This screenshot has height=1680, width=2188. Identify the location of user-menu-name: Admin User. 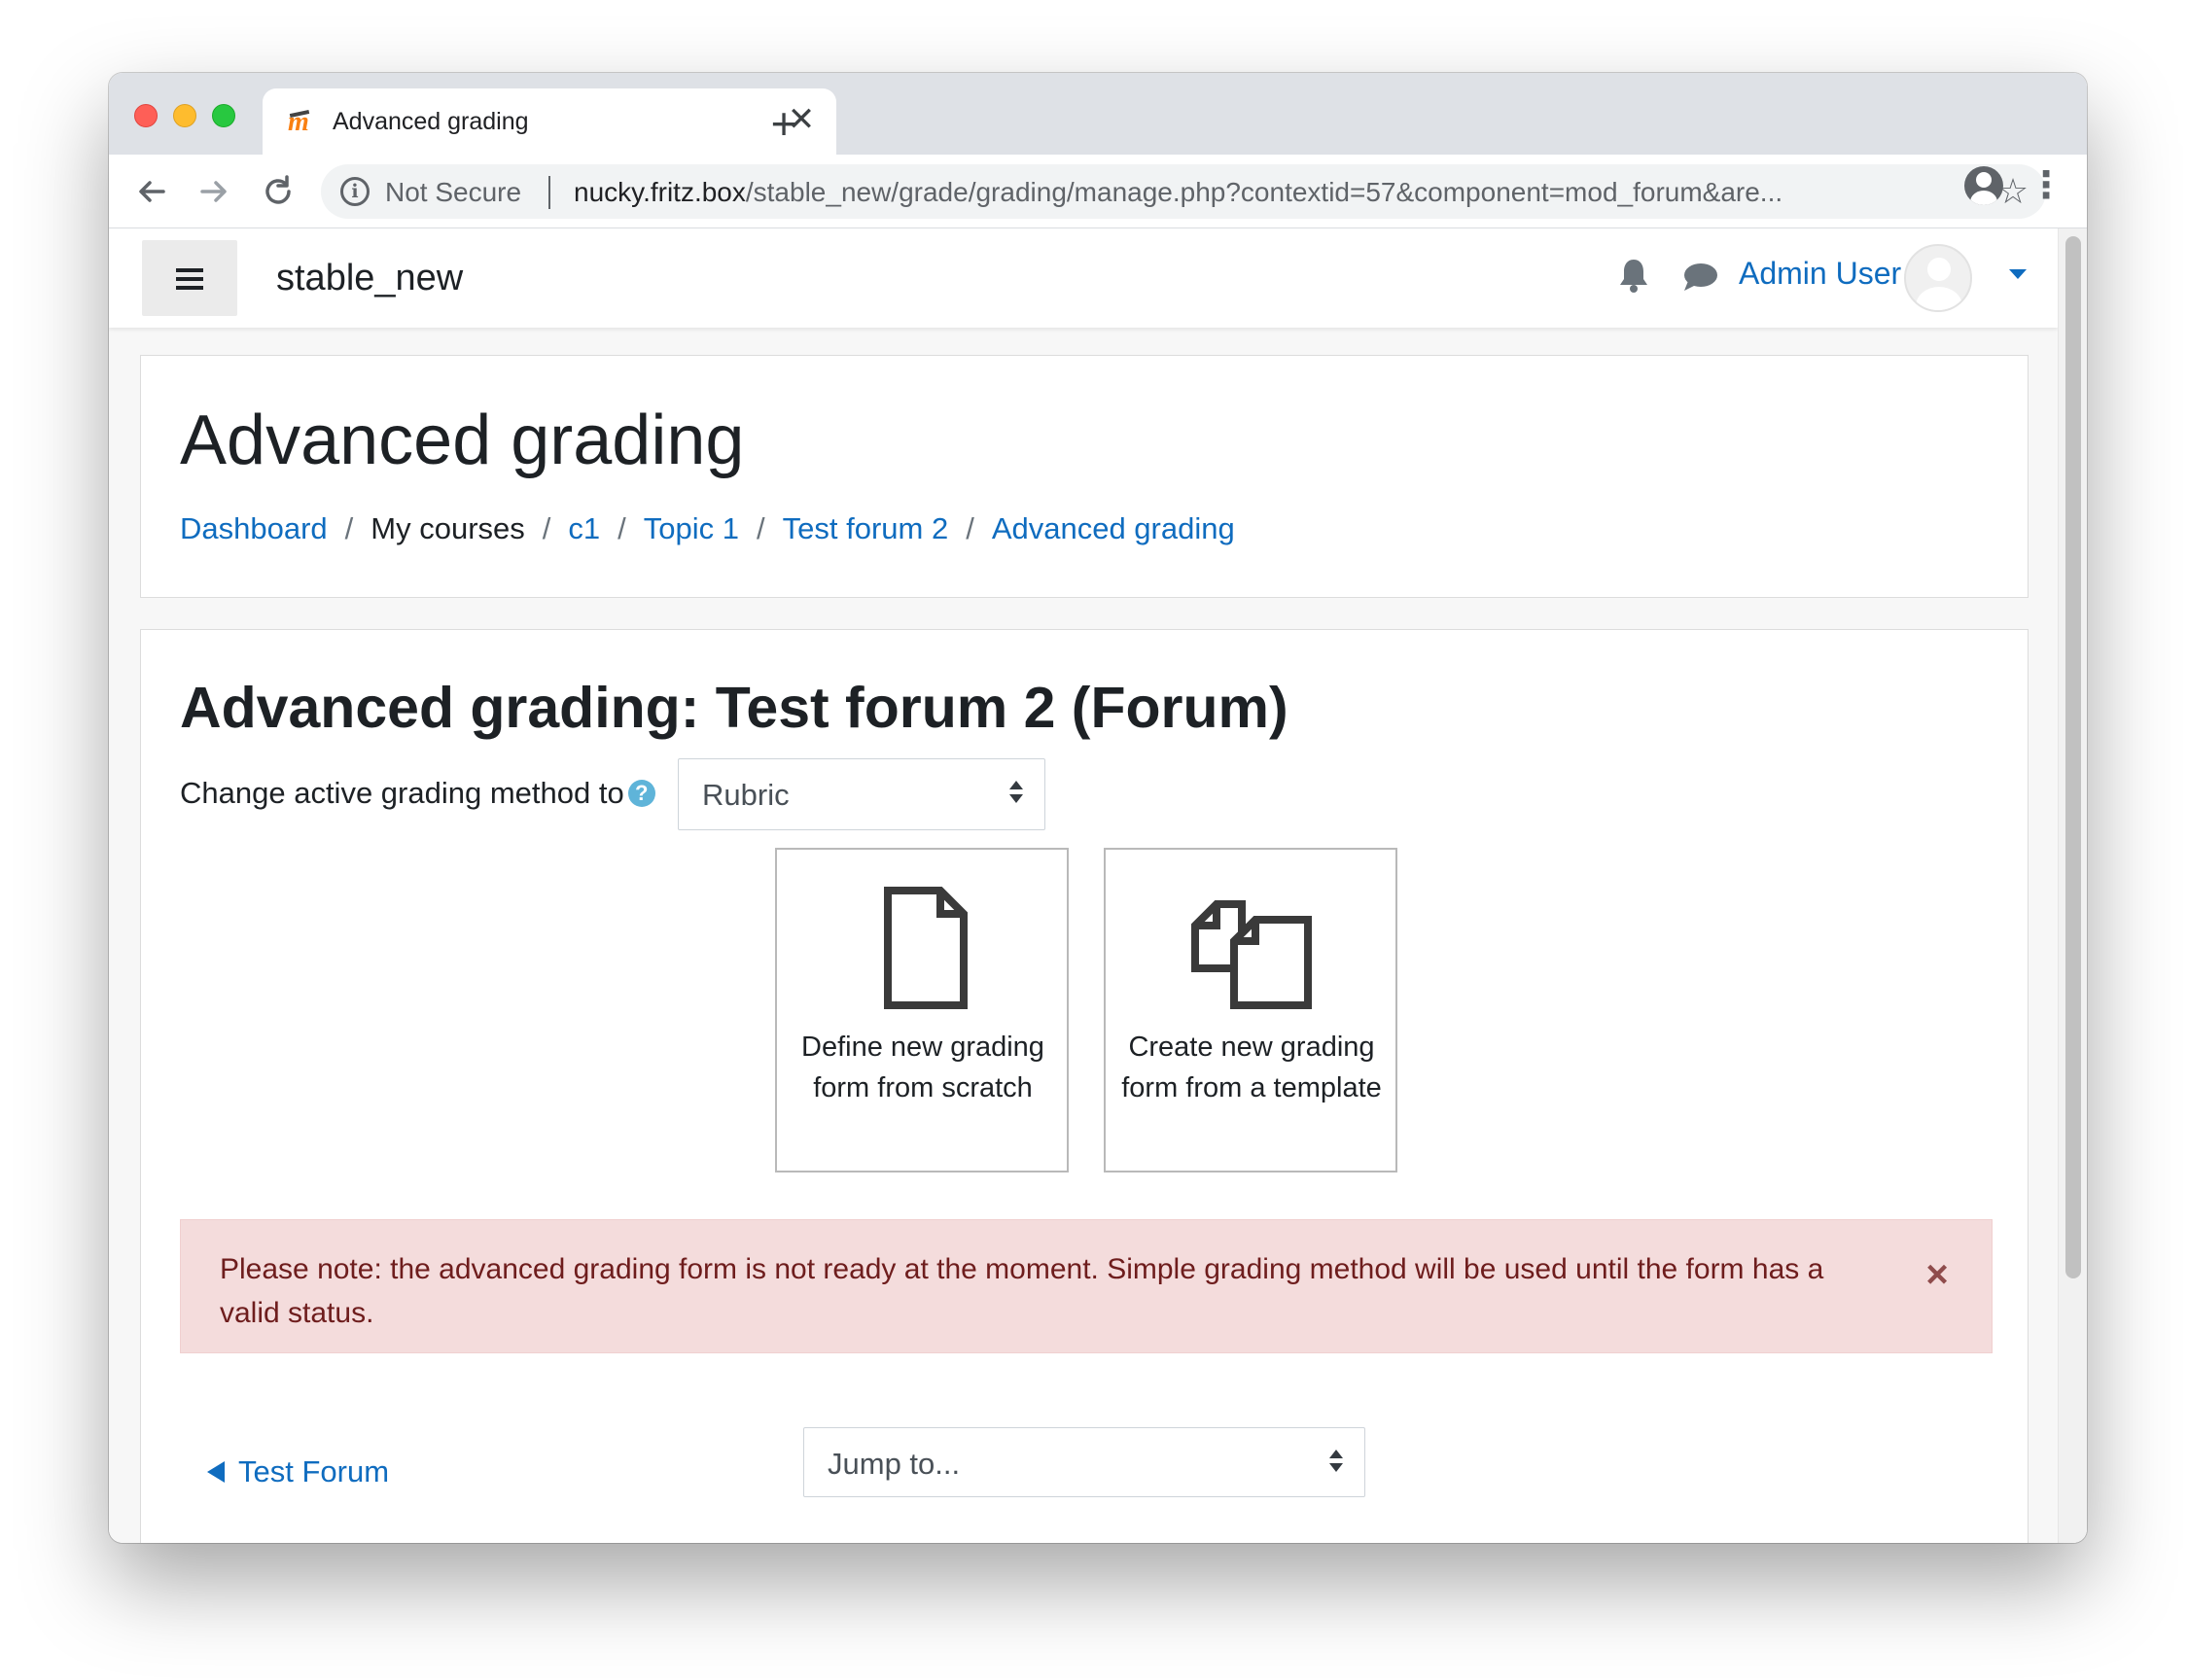
(1820, 274).